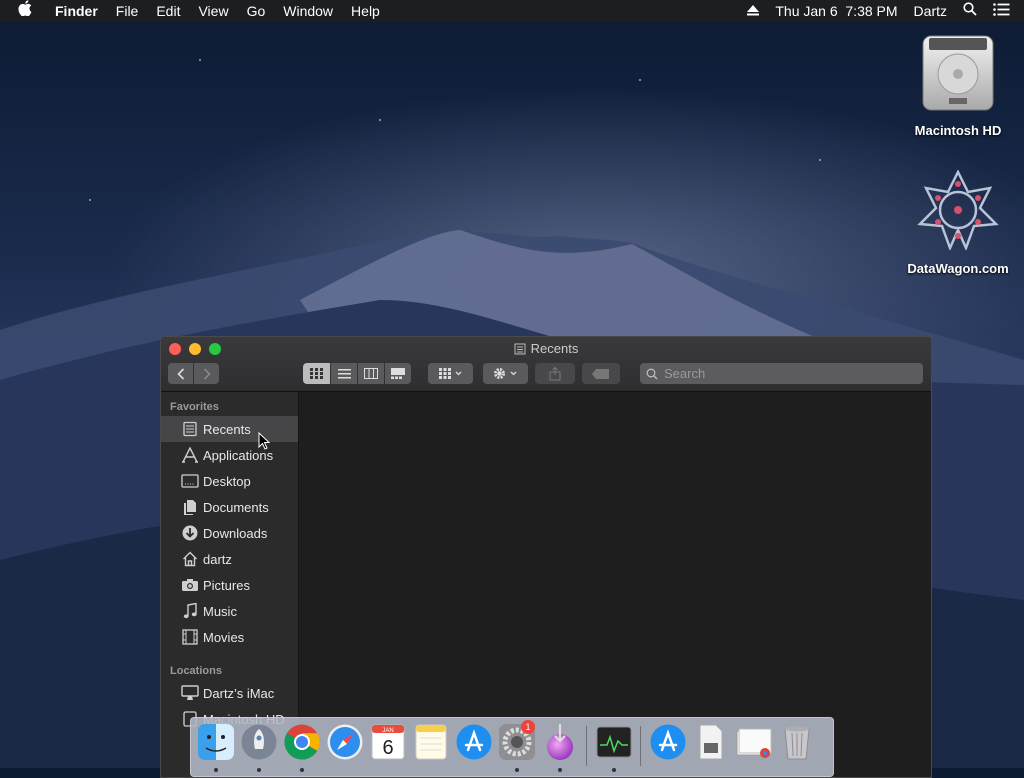 The image size is (1024, 778). I want to click on calendar-day: 6, so click(387, 748).